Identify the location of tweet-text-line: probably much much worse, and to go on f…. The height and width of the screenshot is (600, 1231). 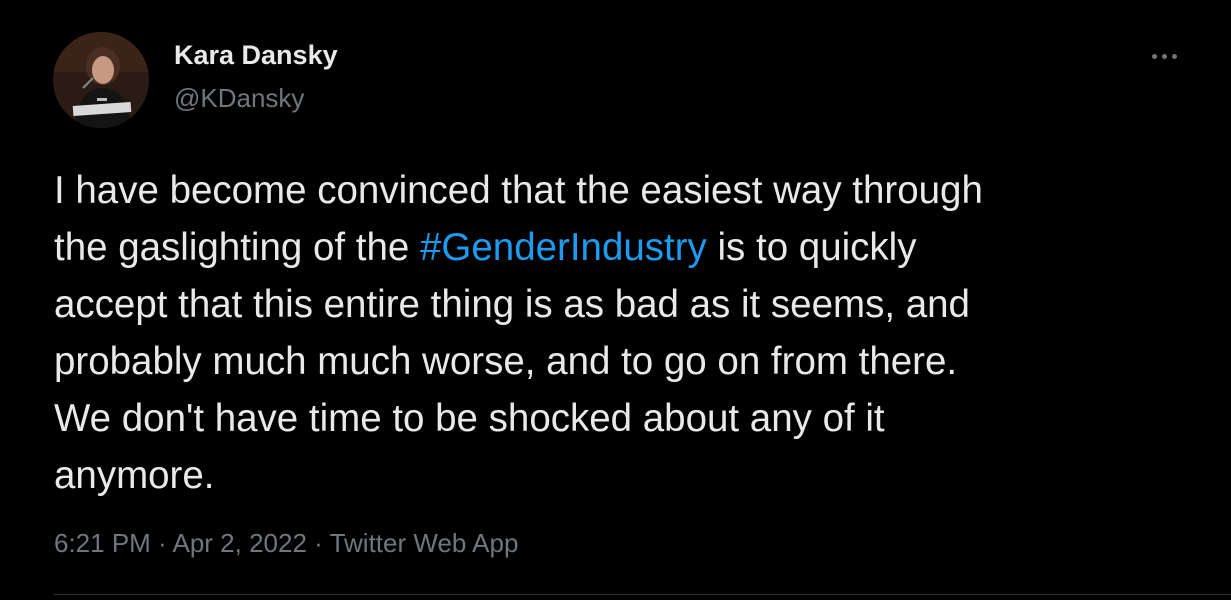
(506, 361).